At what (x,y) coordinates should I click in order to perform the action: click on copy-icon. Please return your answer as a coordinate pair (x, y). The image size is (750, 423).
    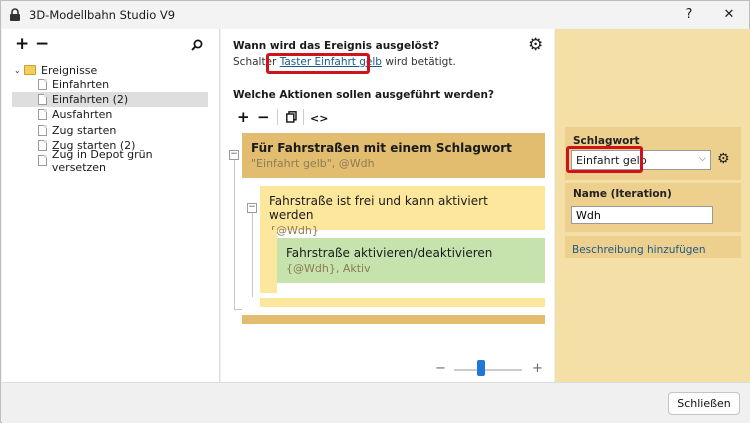
    Looking at the image, I should click on (291, 117).